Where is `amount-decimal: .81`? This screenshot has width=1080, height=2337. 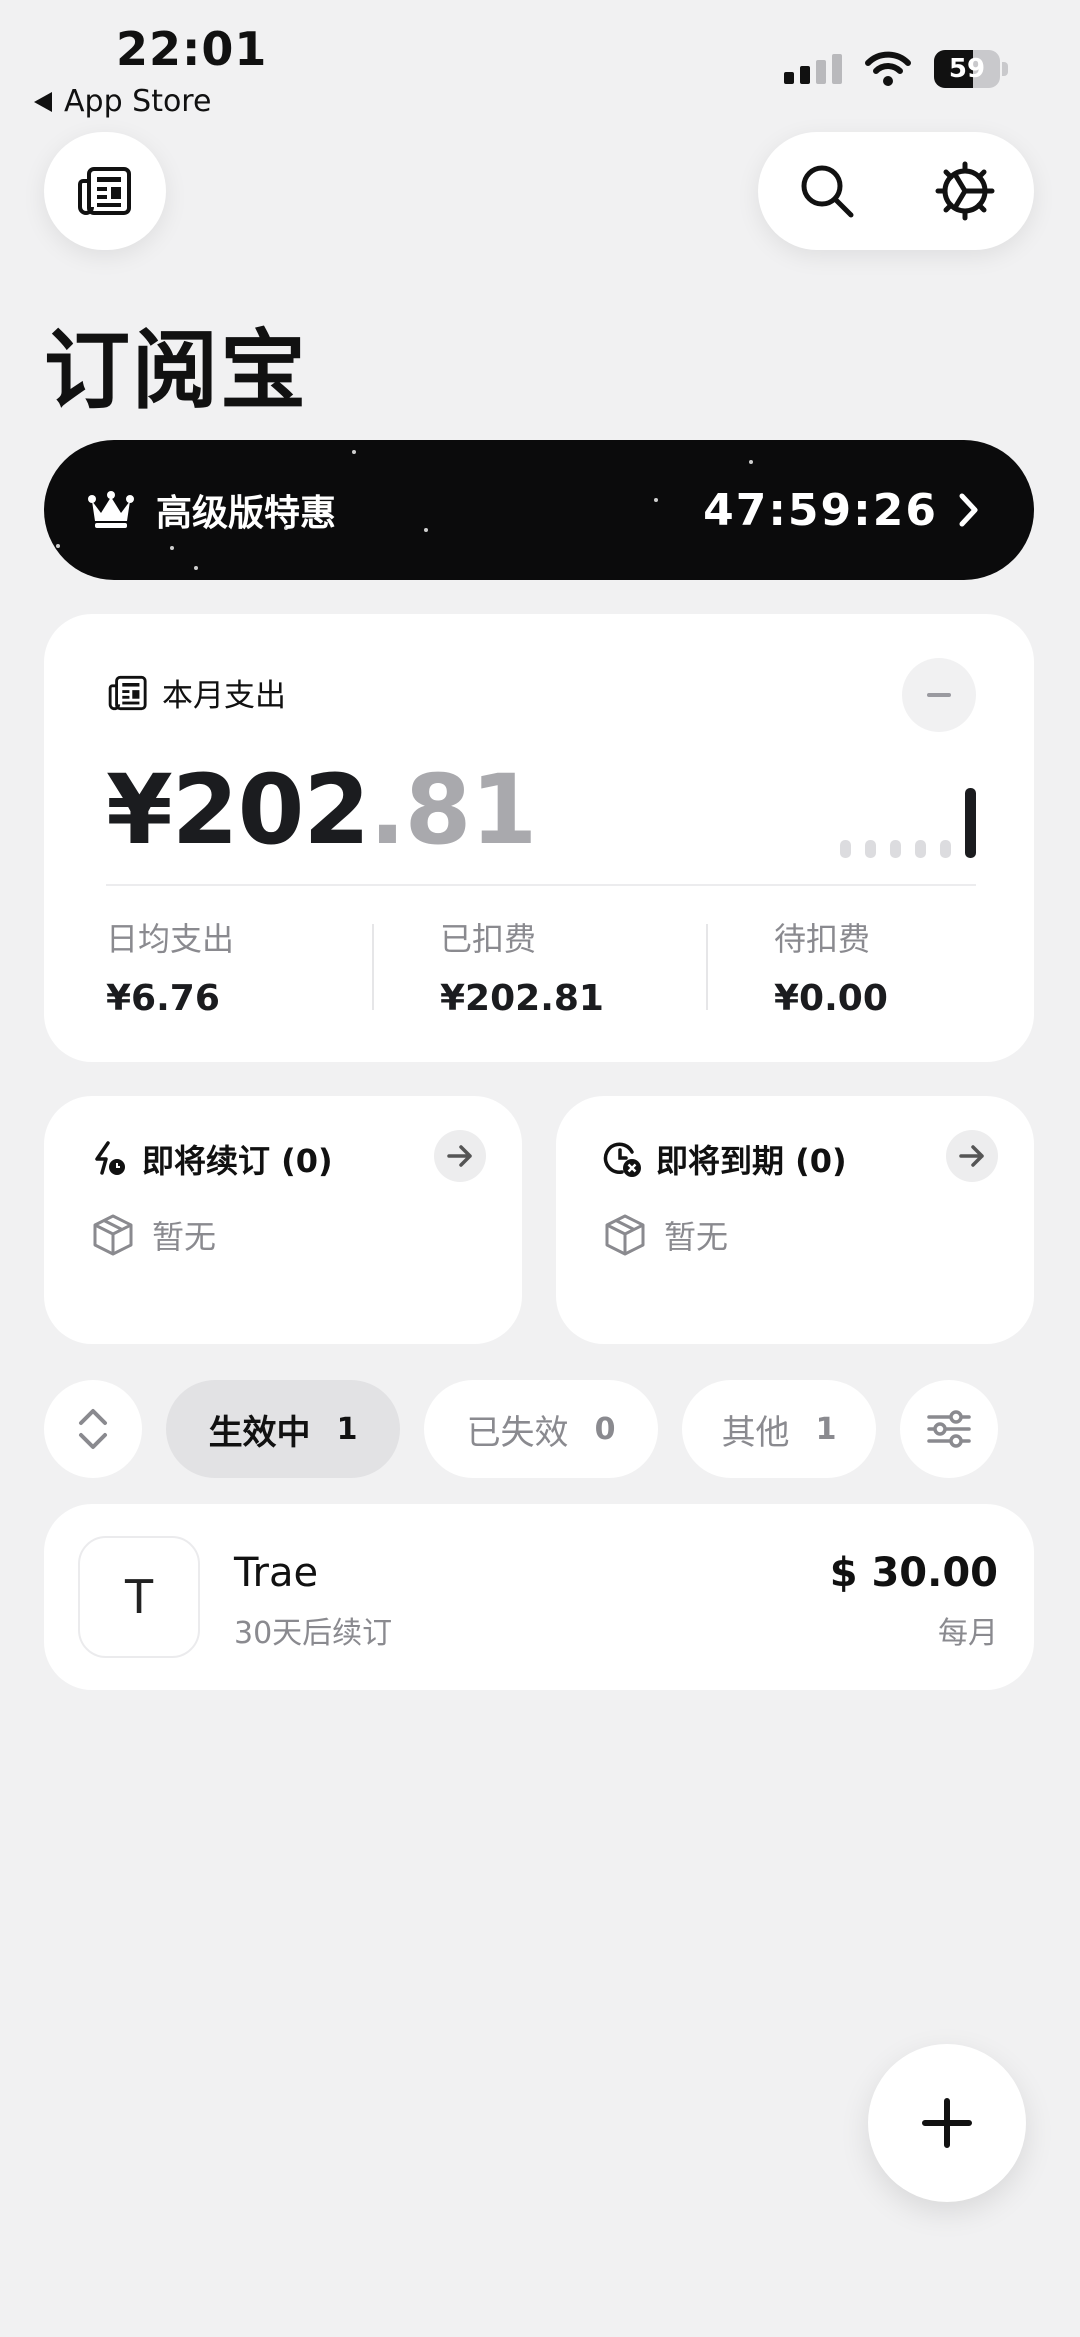
amount-decimal: .81 is located at coordinates (453, 810).